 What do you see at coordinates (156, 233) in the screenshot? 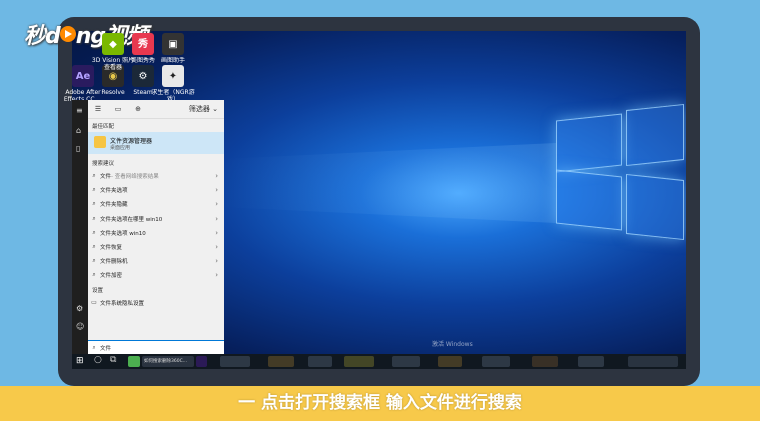
I see `suggestion-item: ⌕ 文件夹选项 win10 ›` at bounding box center [156, 233].